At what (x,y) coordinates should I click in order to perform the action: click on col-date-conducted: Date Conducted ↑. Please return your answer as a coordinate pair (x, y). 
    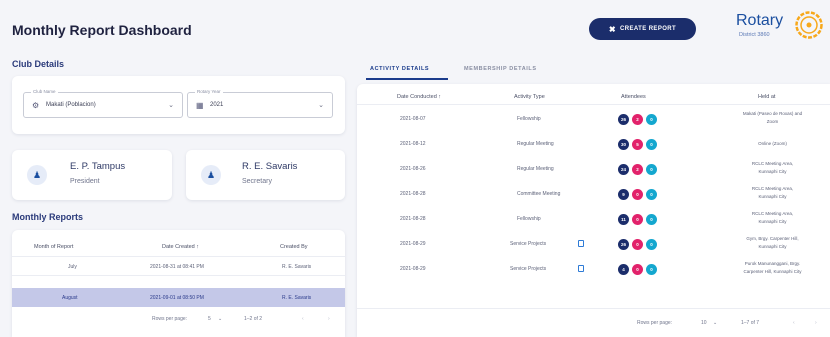
    Looking at the image, I should click on (419, 97).